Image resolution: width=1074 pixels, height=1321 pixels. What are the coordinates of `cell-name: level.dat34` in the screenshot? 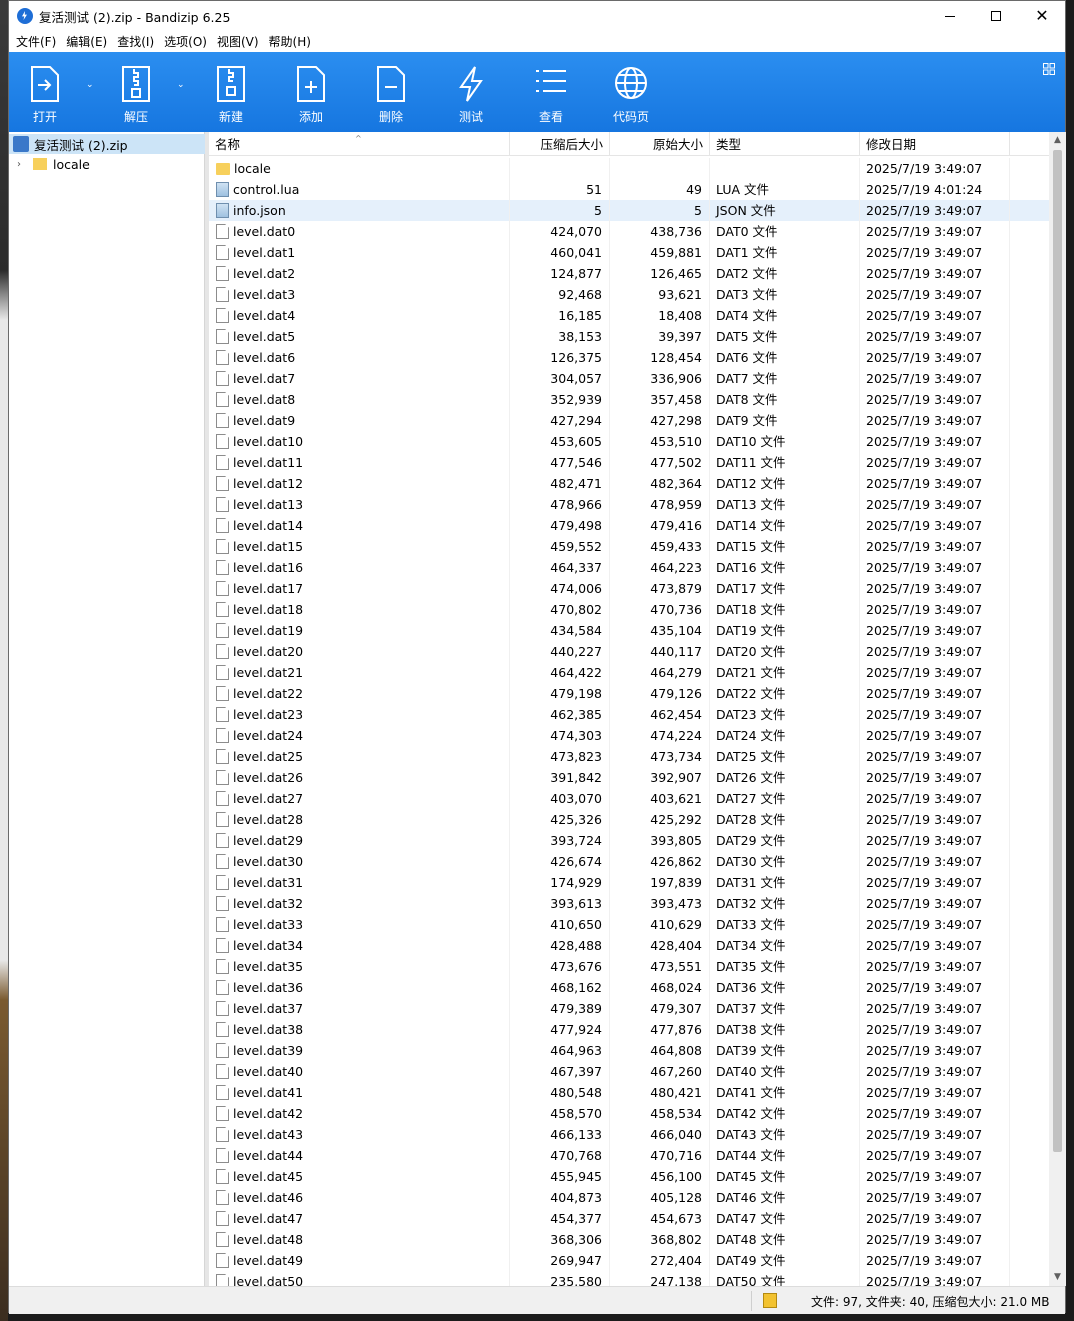 It's located at (359, 945).